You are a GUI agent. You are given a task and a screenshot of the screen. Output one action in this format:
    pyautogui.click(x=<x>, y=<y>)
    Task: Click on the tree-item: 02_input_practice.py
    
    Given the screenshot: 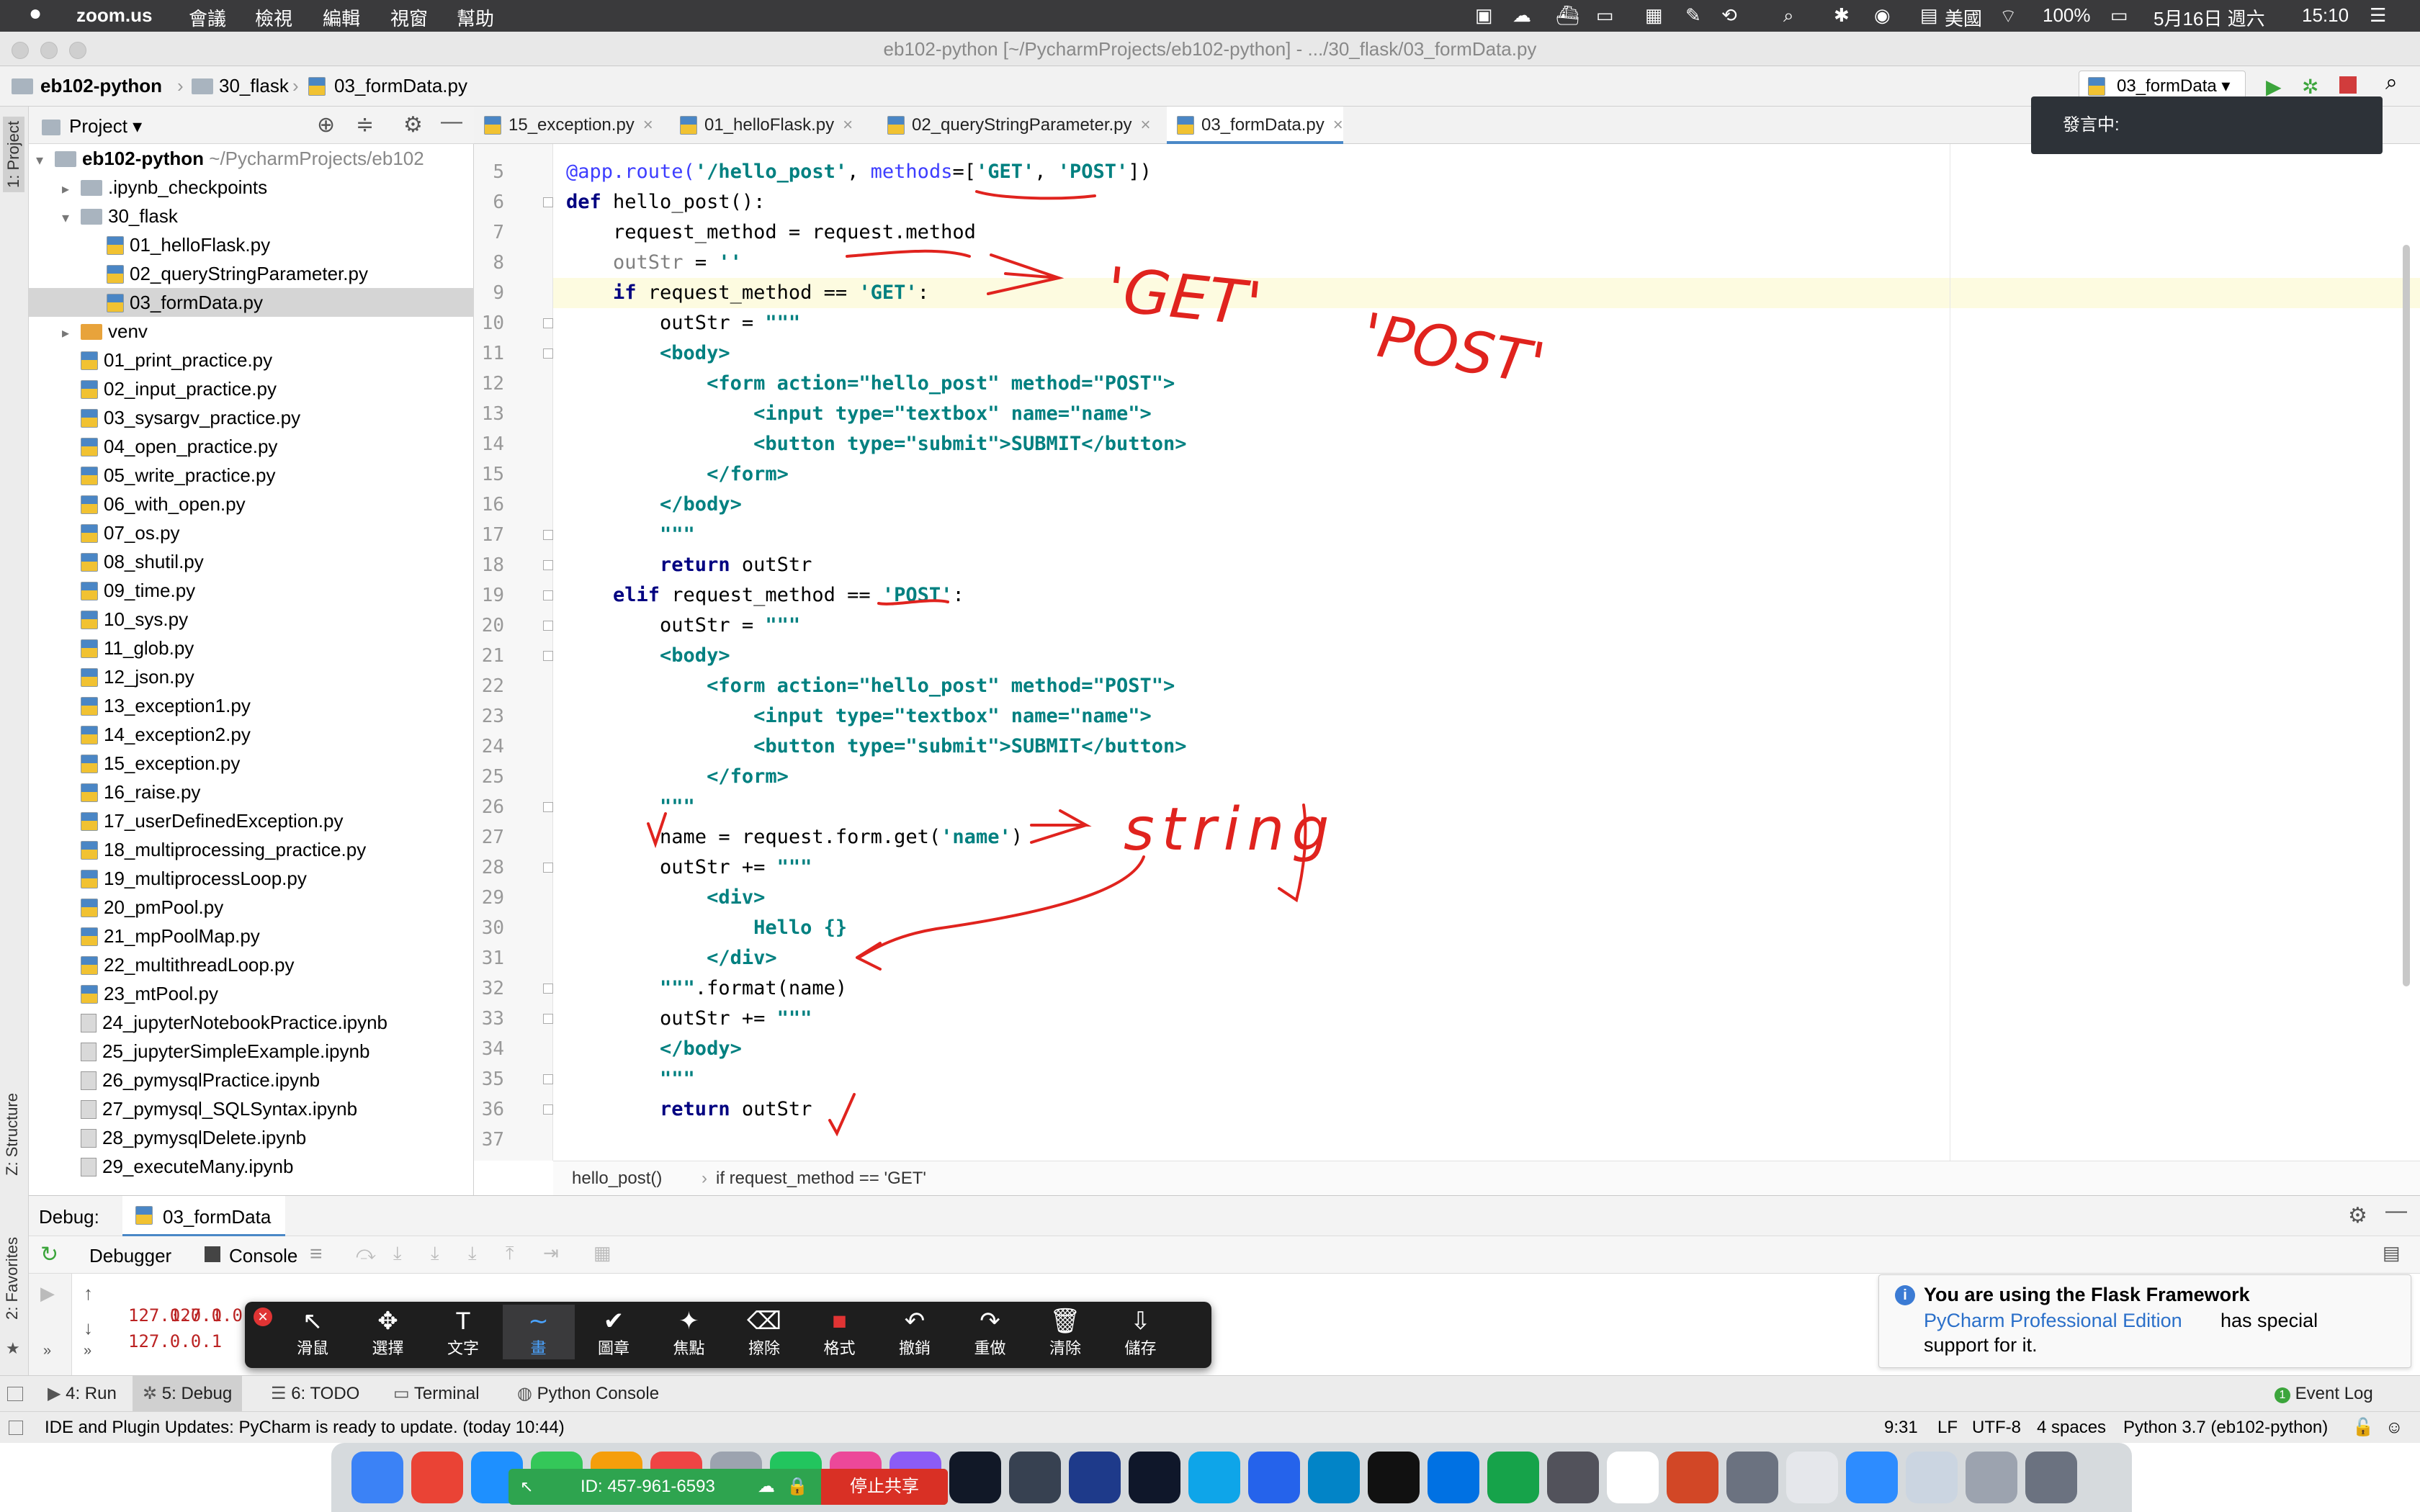 What is the action you would take?
    pyautogui.click(x=251, y=388)
    